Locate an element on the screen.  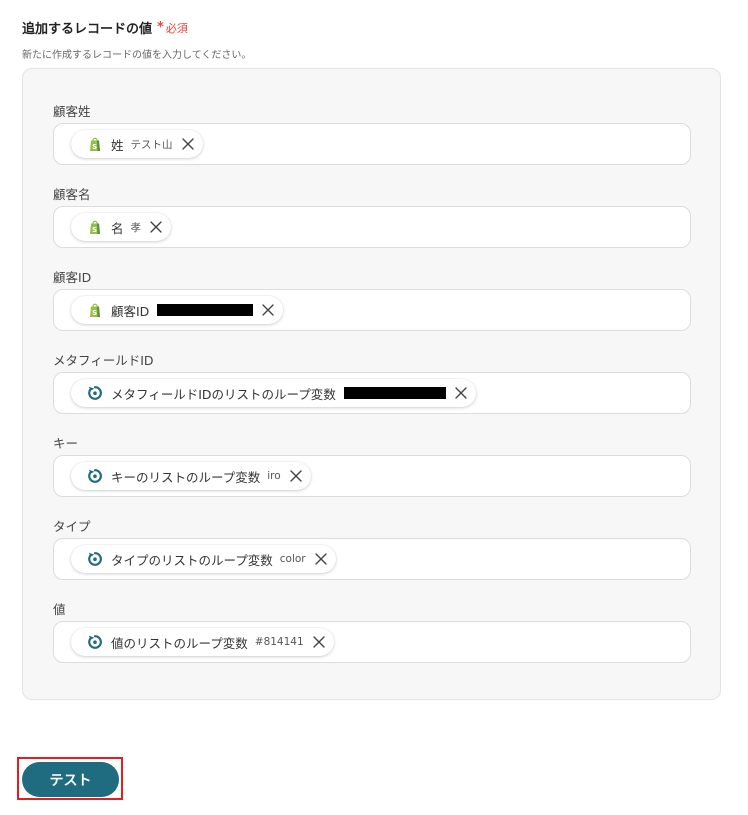
section-title-text: 追加するレコードの値 is located at coordinates (87, 29).